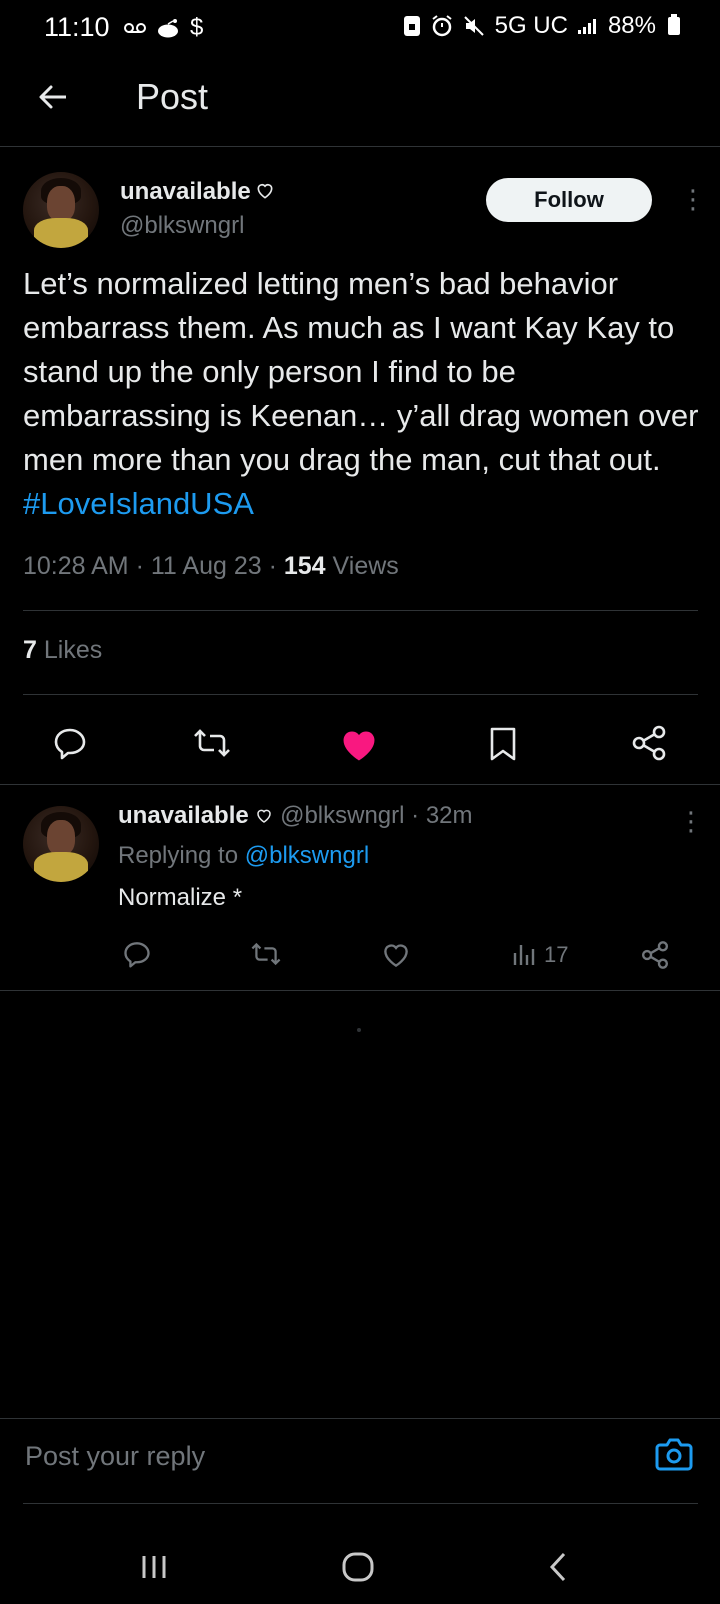 This screenshot has width=720, height=1604. What do you see at coordinates (307, 855) in the screenshot?
I see `replying-to-handle: @blkswngrl` at bounding box center [307, 855].